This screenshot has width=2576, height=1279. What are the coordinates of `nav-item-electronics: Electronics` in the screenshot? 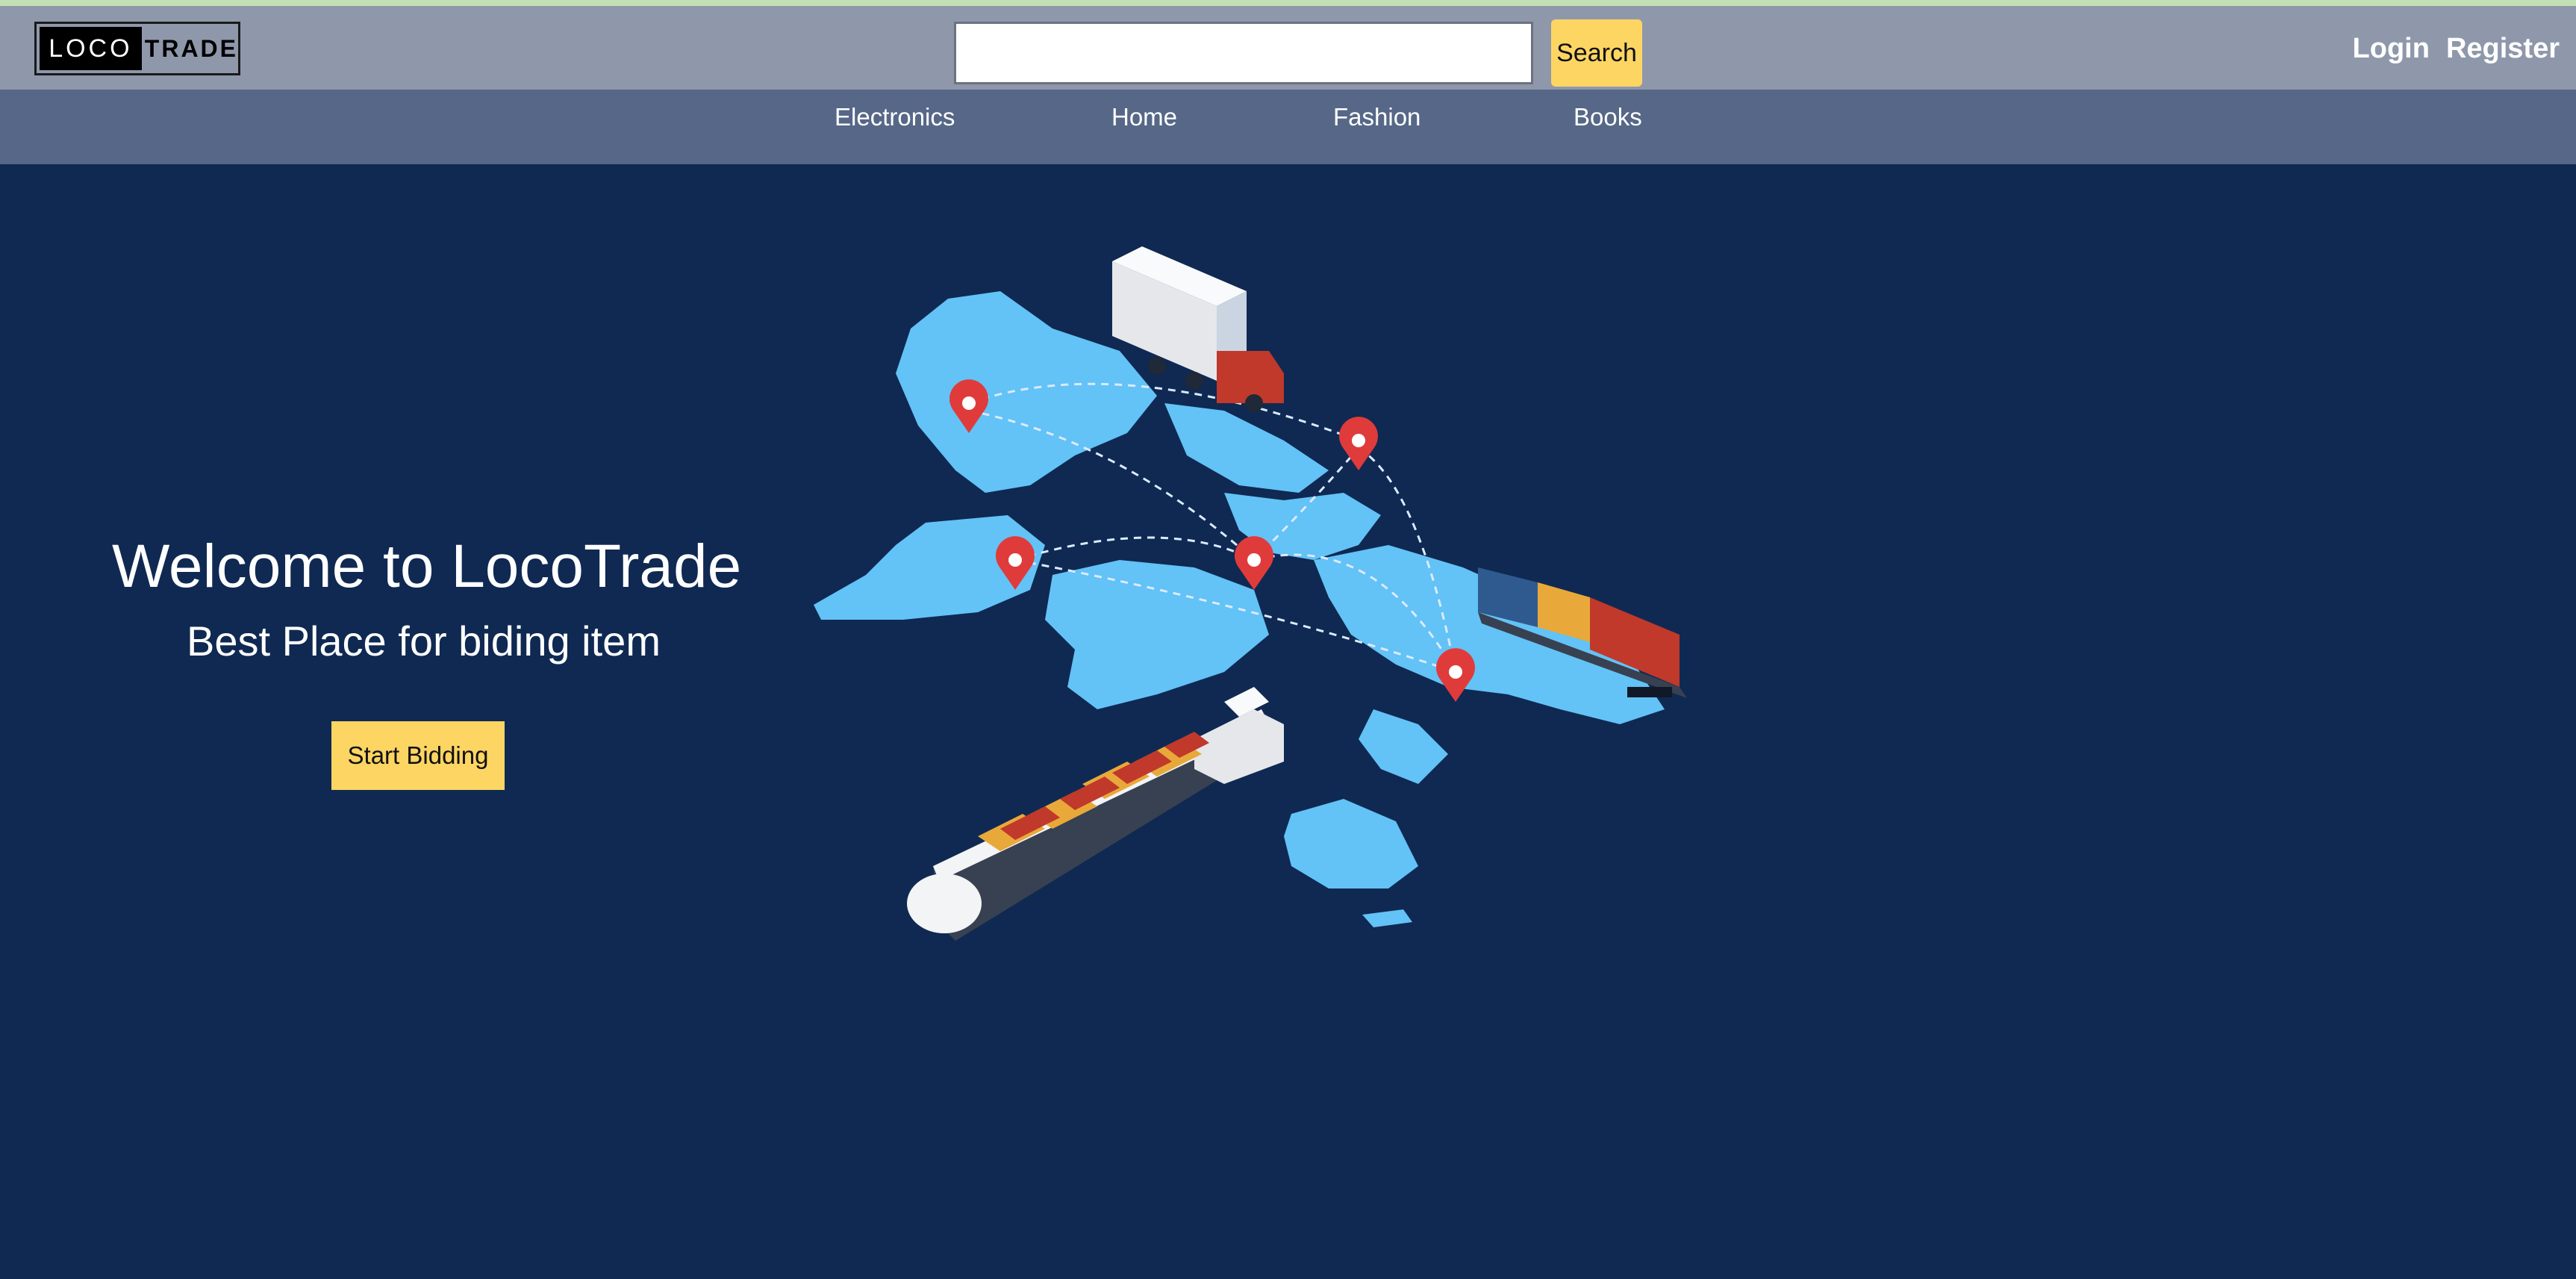 It's located at (895, 117).